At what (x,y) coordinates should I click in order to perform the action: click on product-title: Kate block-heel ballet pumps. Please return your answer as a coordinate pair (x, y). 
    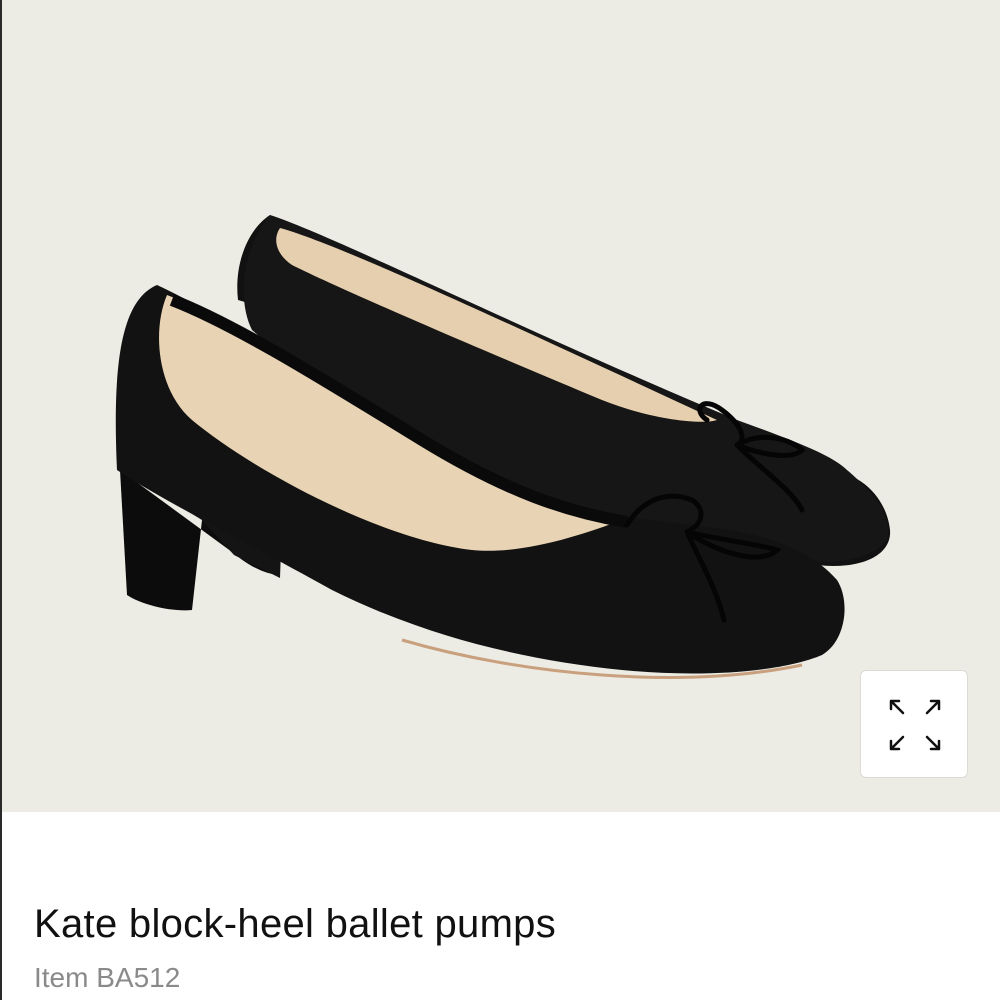
    Looking at the image, I should click on (295, 924).